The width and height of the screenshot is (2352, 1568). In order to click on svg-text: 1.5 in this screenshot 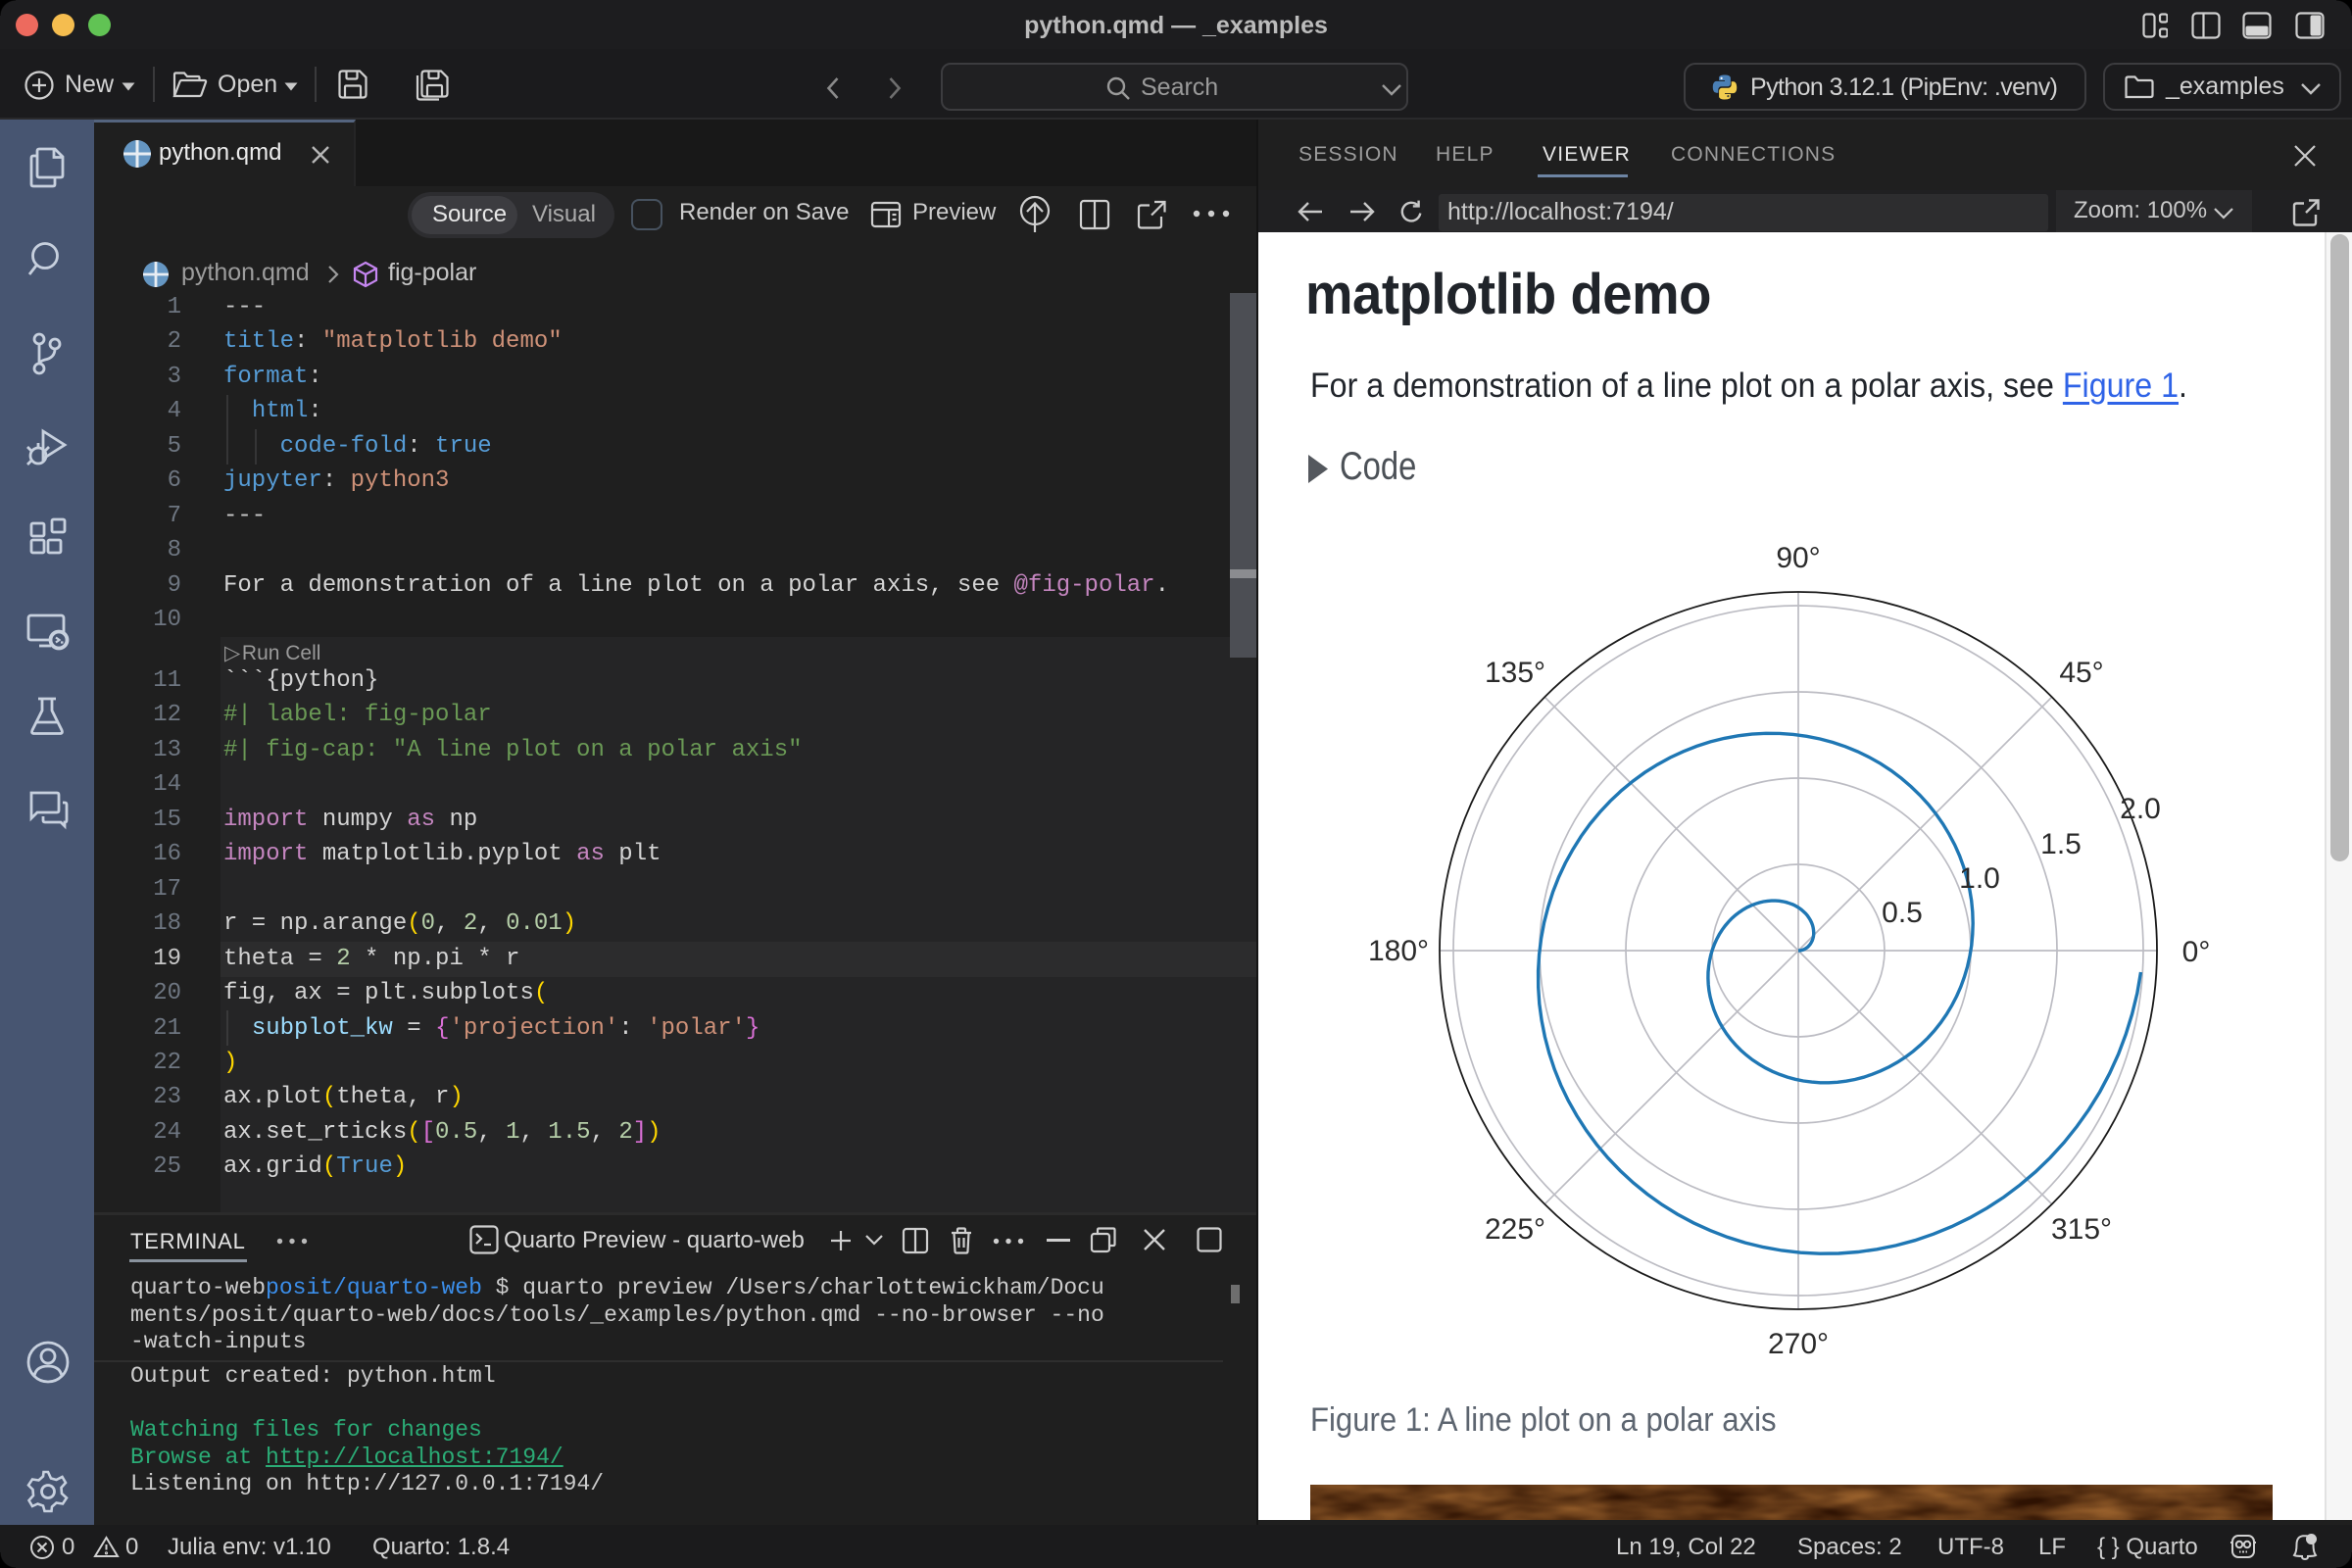, I will do `click(2061, 844)`.